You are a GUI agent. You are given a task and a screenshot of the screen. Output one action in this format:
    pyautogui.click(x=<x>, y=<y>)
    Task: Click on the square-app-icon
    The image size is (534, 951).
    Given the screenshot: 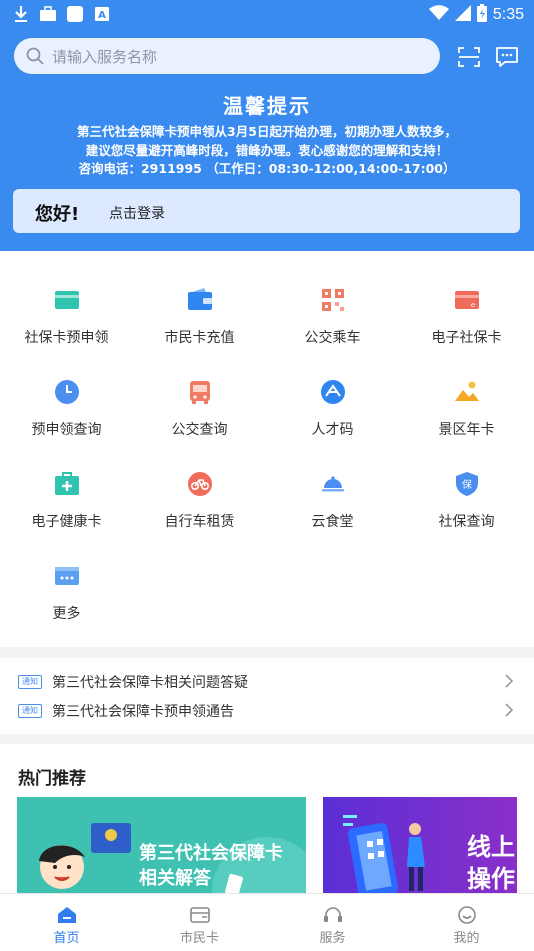 What is the action you would take?
    pyautogui.click(x=75, y=14)
    